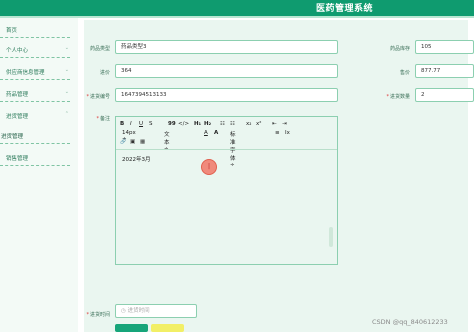 The image size is (474, 332). I want to click on drug-type-label: 药品类型, so click(99, 49).